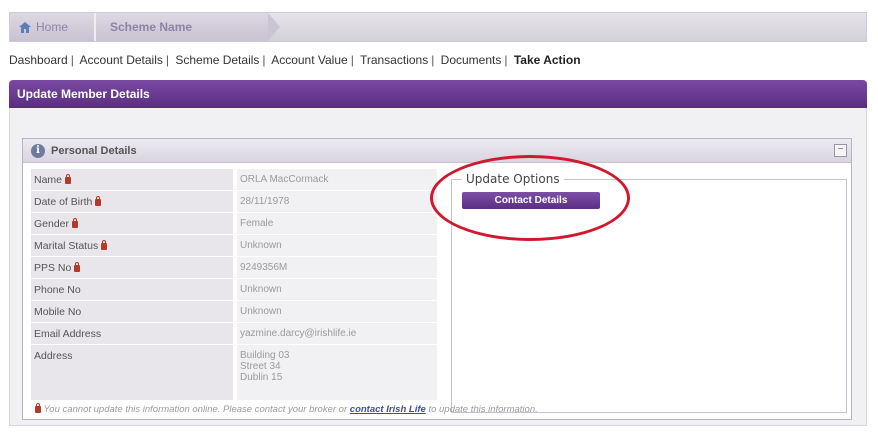  Describe the element at coordinates (394, 60) in the screenshot. I see `nav-transactions: Transactions` at that location.